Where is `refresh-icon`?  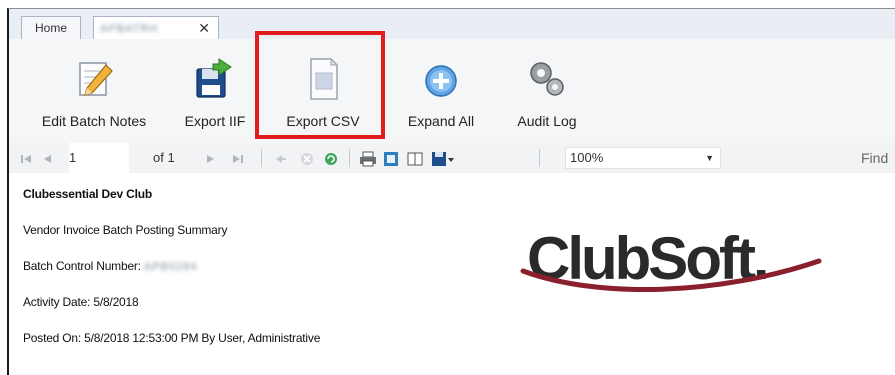 refresh-icon is located at coordinates (331, 158).